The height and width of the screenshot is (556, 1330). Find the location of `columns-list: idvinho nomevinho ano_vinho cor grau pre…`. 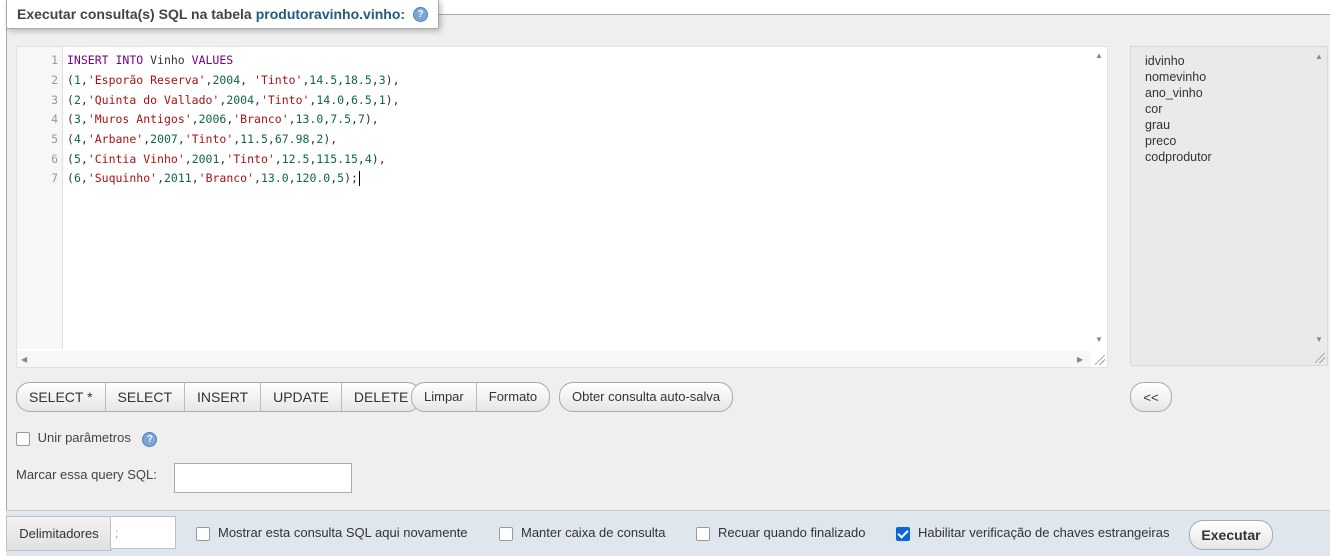

columns-list: idvinho nomevinho ano_vinho cor grau pre… is located at coordinates (1229, 206).